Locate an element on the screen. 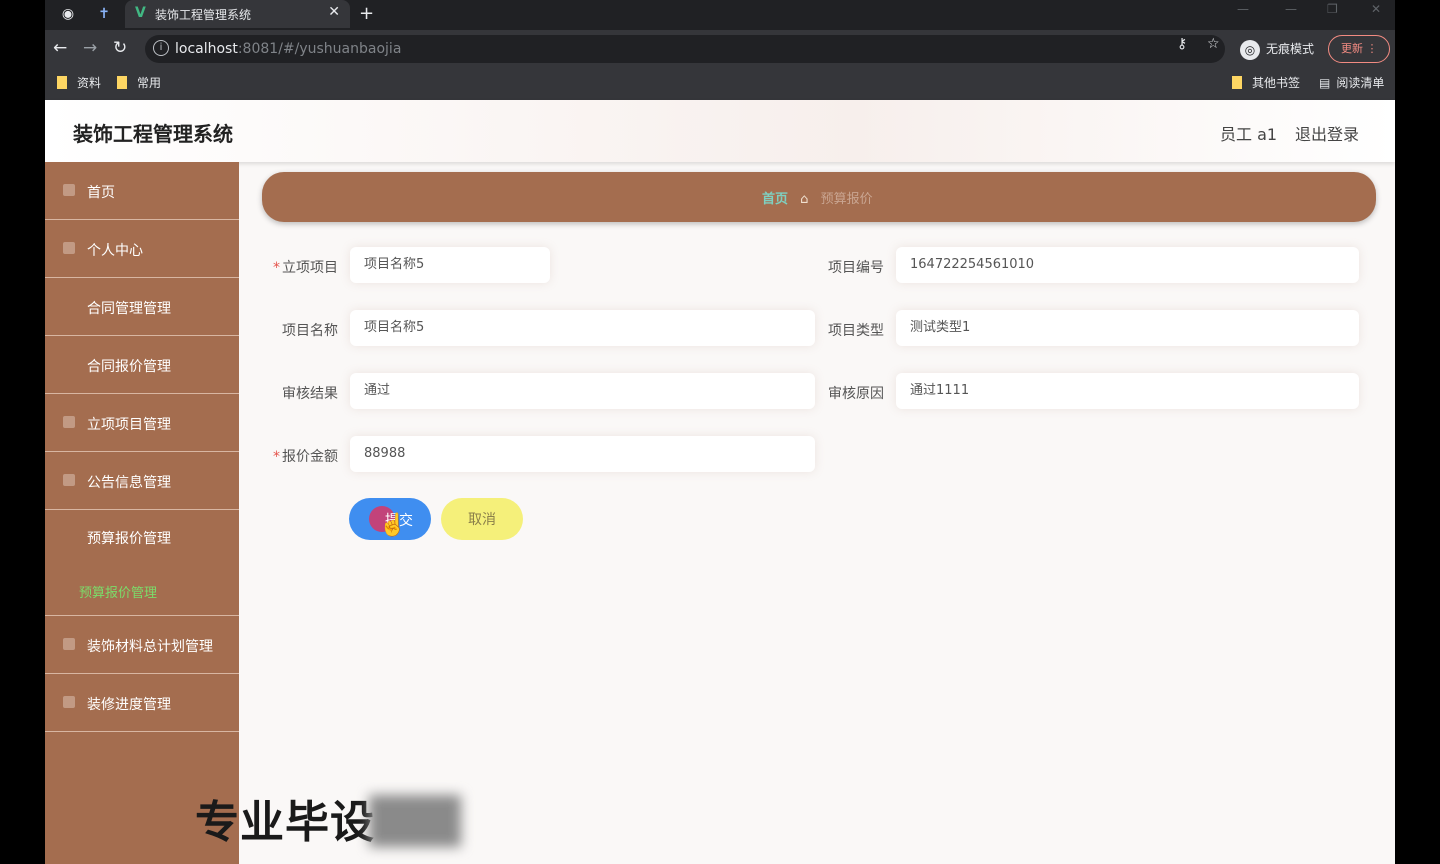 The height and width of the screenshot is (864, 1440). reload-icon: ↻ is located at coordinates (120, 48).